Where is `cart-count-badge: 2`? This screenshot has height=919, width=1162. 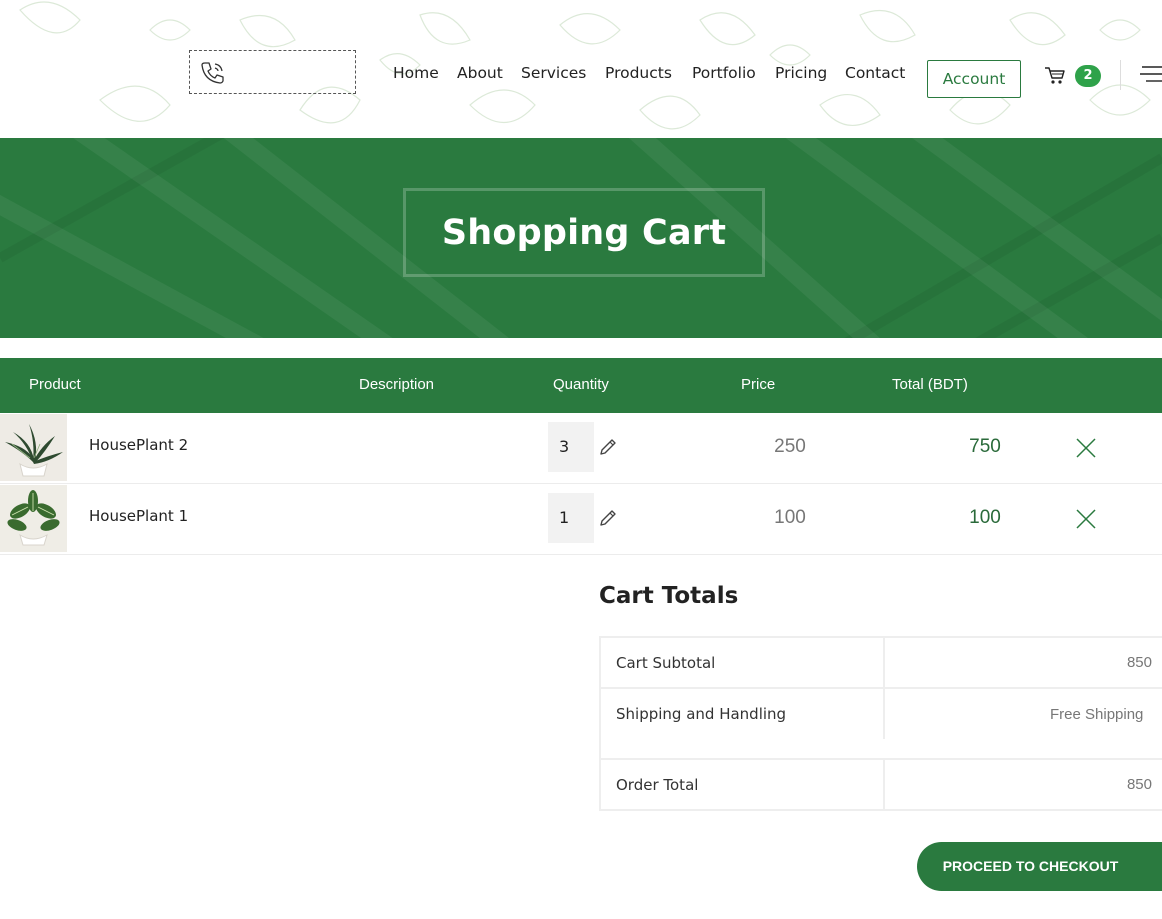 cart-count-badge: 2 is located at coordinates (1088, 76).